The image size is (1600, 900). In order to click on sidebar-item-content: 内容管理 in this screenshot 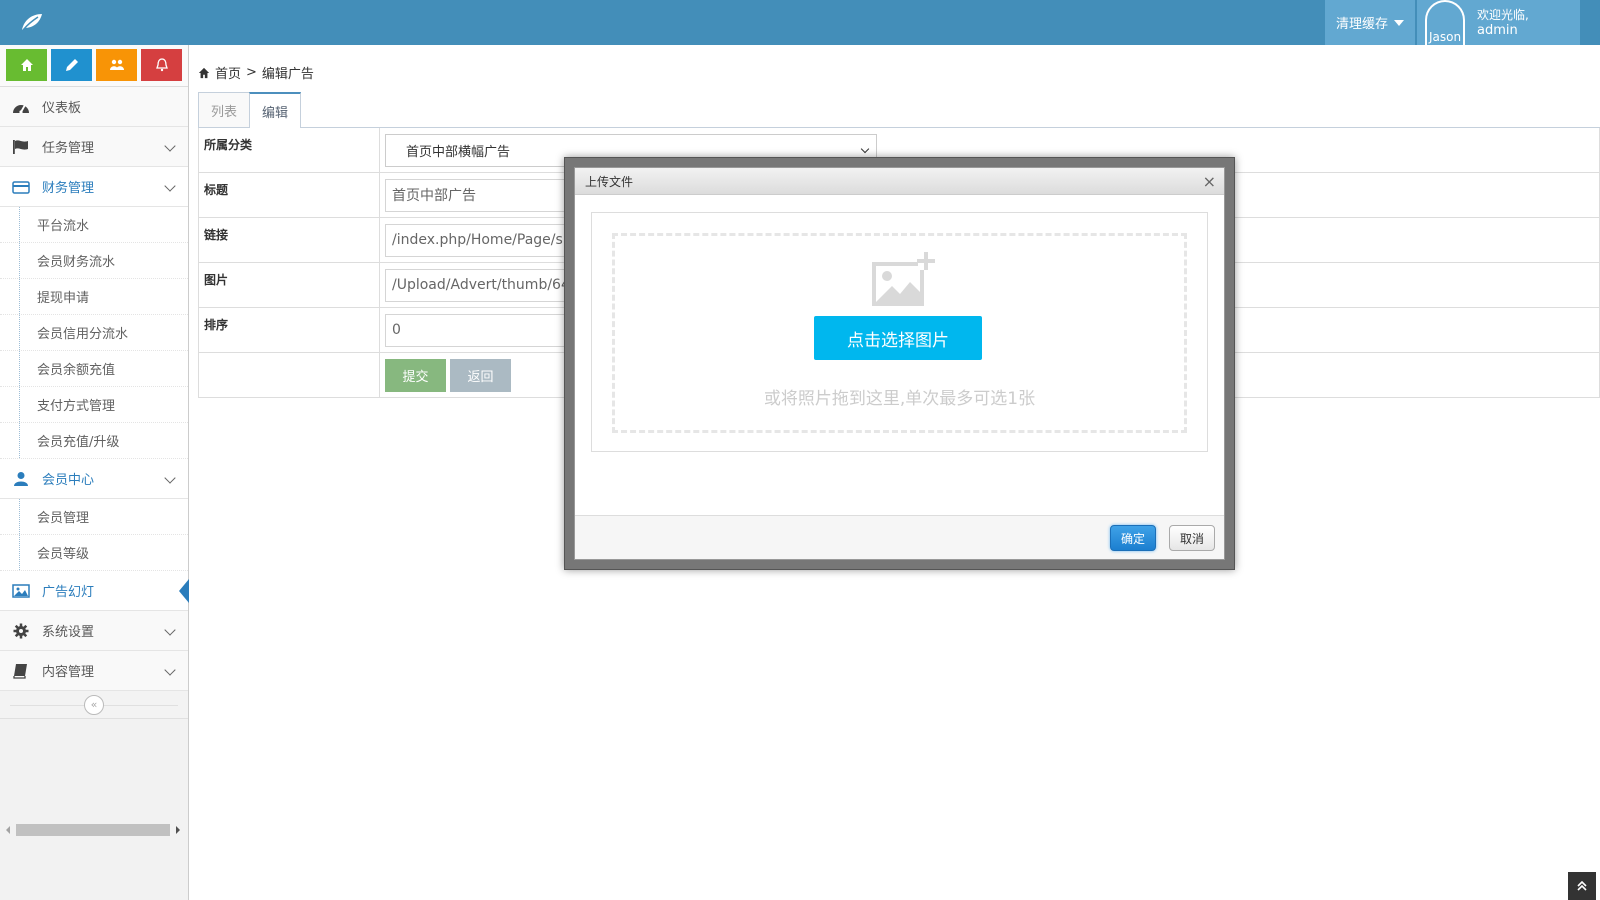, I will do `click(94, 671)`.